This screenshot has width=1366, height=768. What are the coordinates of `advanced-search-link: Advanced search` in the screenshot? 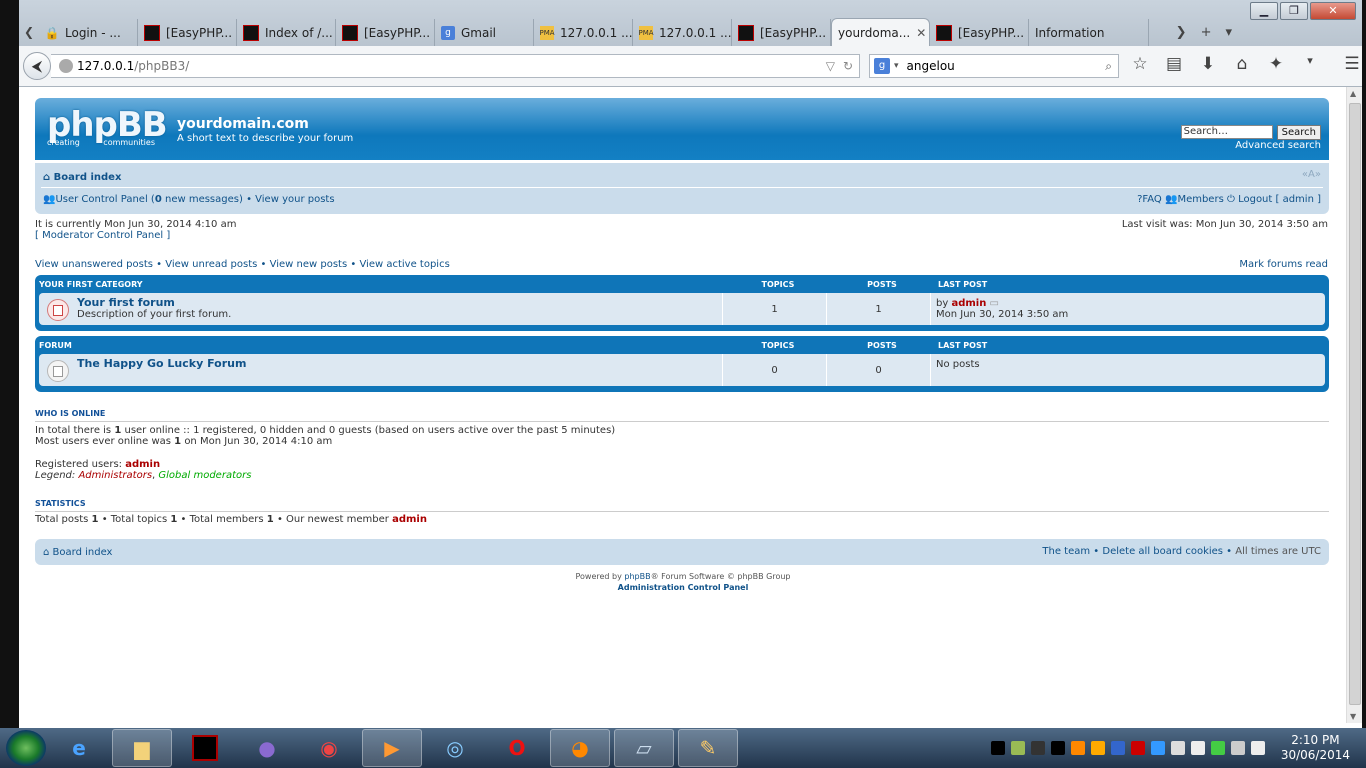 It's located at (1278, 145).